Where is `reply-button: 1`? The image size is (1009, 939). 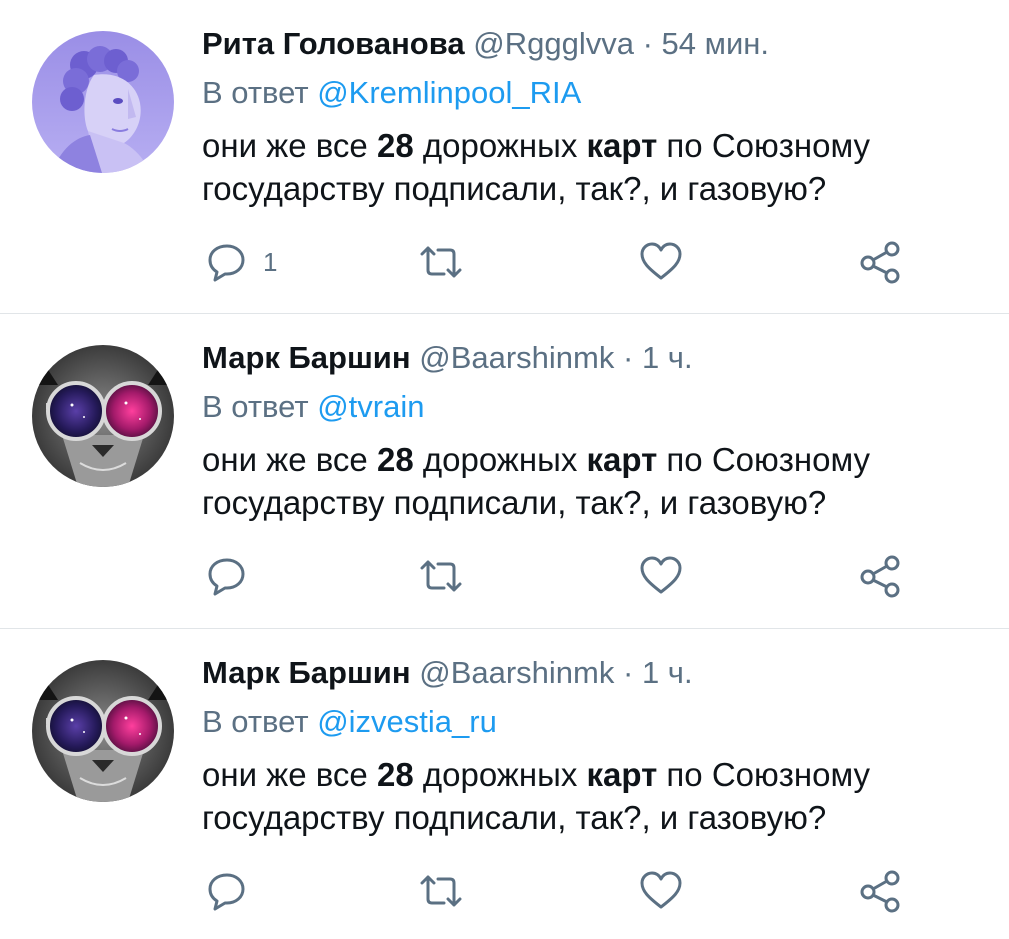 reply-button: 1 is located at coordinates (241, 262).